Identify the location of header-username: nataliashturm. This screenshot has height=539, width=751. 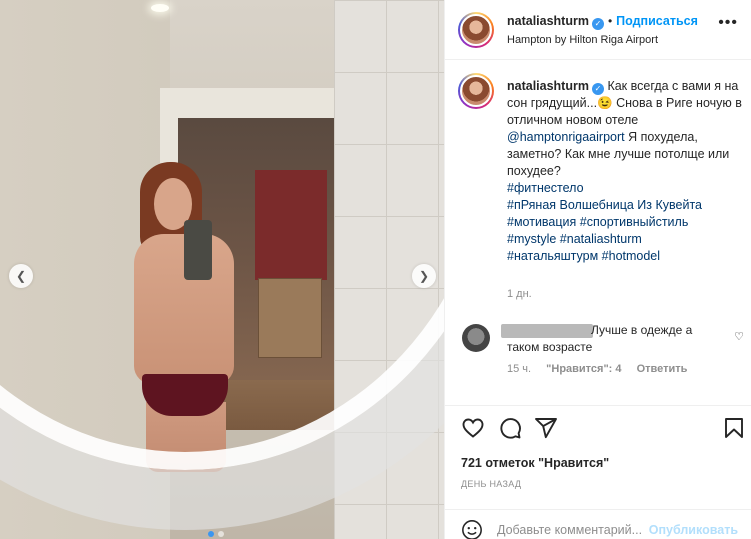
(548, 21).